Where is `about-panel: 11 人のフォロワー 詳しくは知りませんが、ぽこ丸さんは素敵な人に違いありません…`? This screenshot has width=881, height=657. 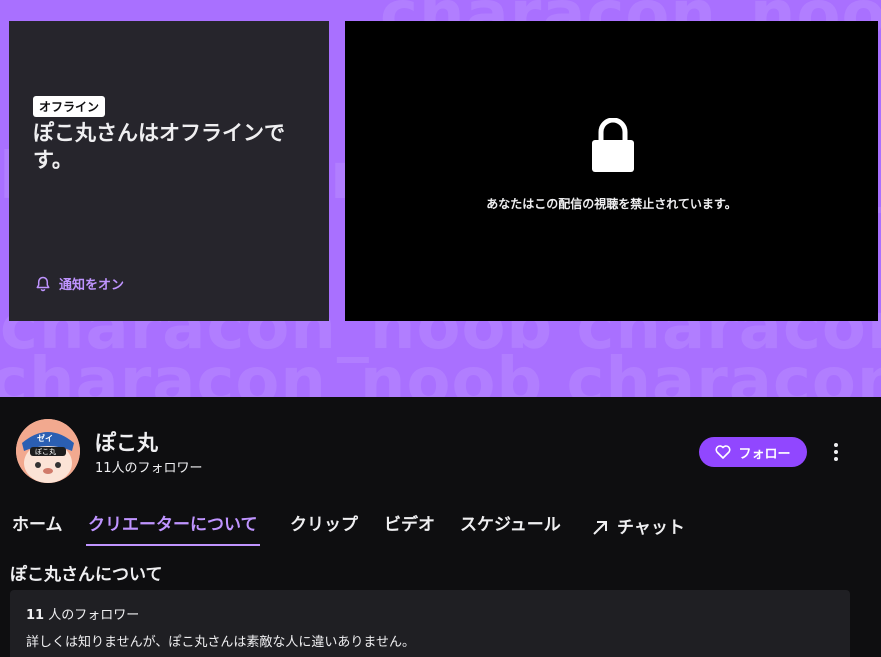 about-panel: 11 人のフォロワー 詳しくは知りませんが、ぽこ丸さんは素敵な人に違いありません… is located at coordinates (430, 623).